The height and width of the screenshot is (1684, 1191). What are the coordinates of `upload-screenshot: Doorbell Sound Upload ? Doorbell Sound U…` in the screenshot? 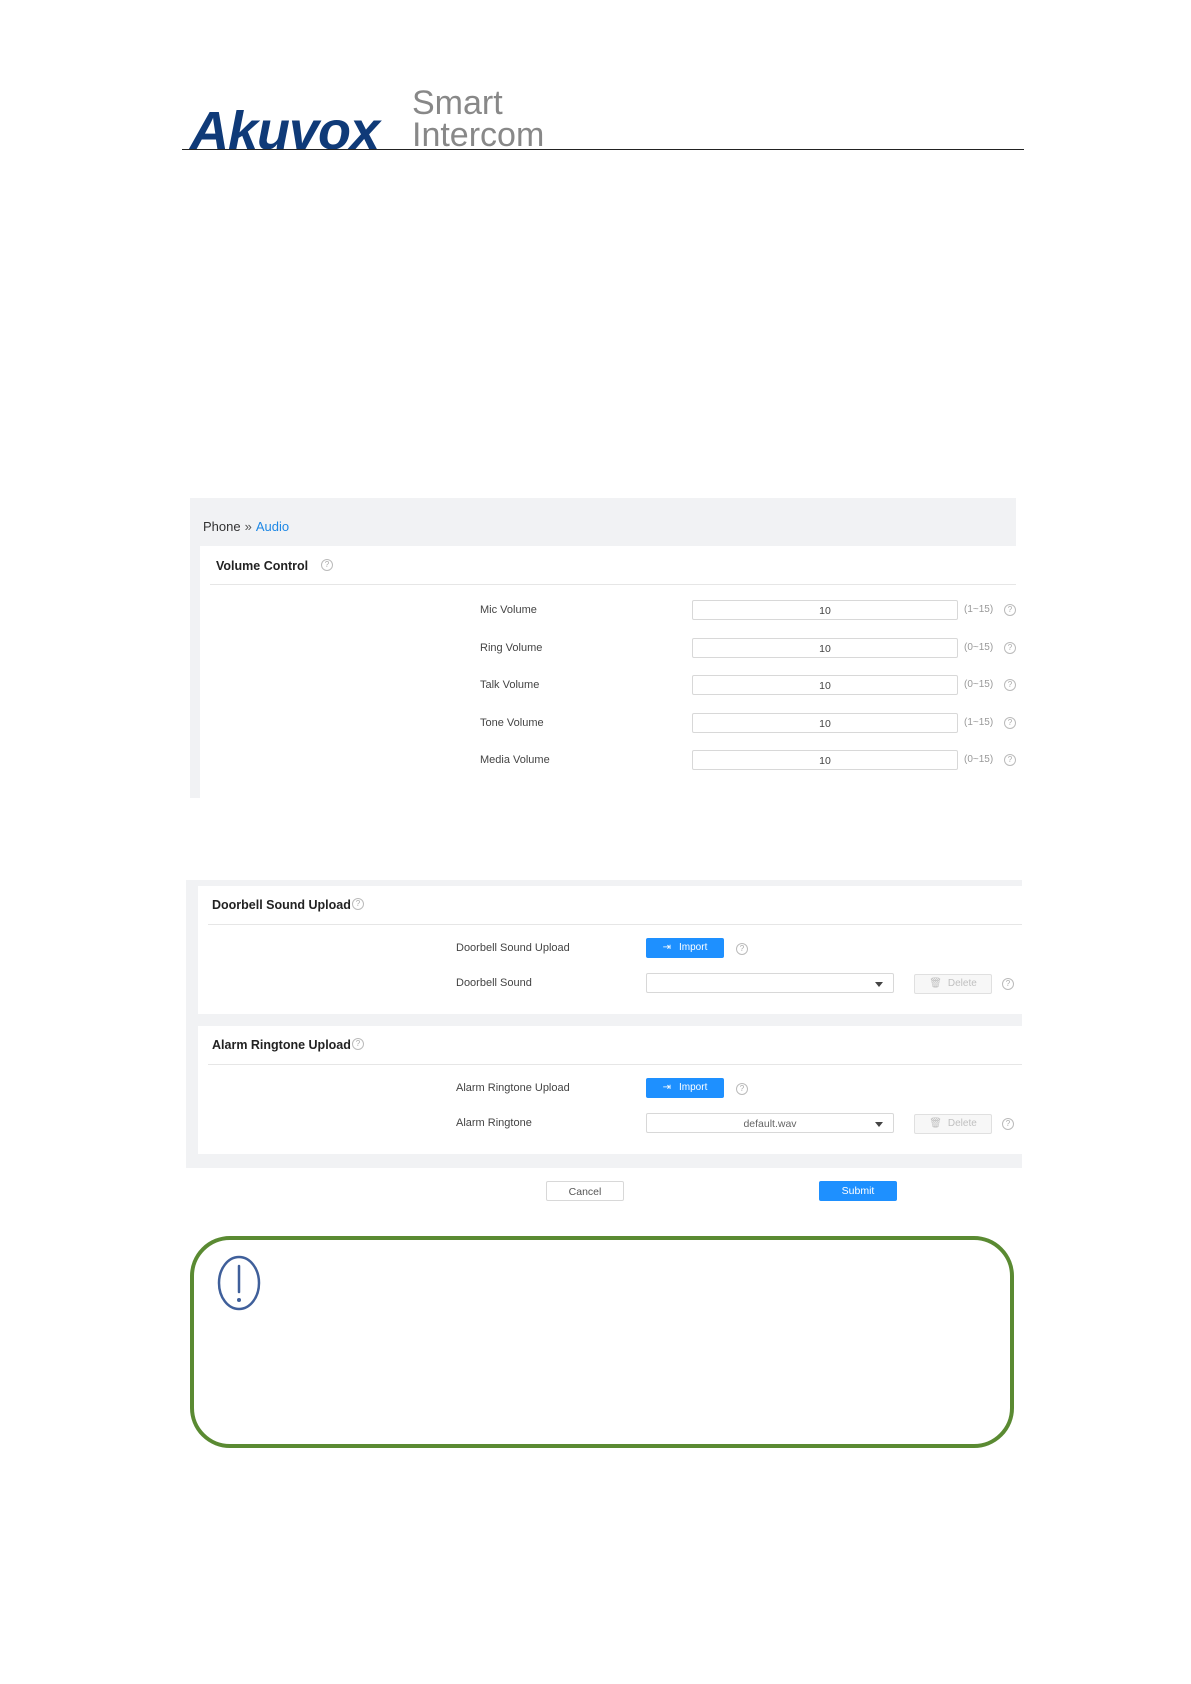 It's located at (604, 1024).